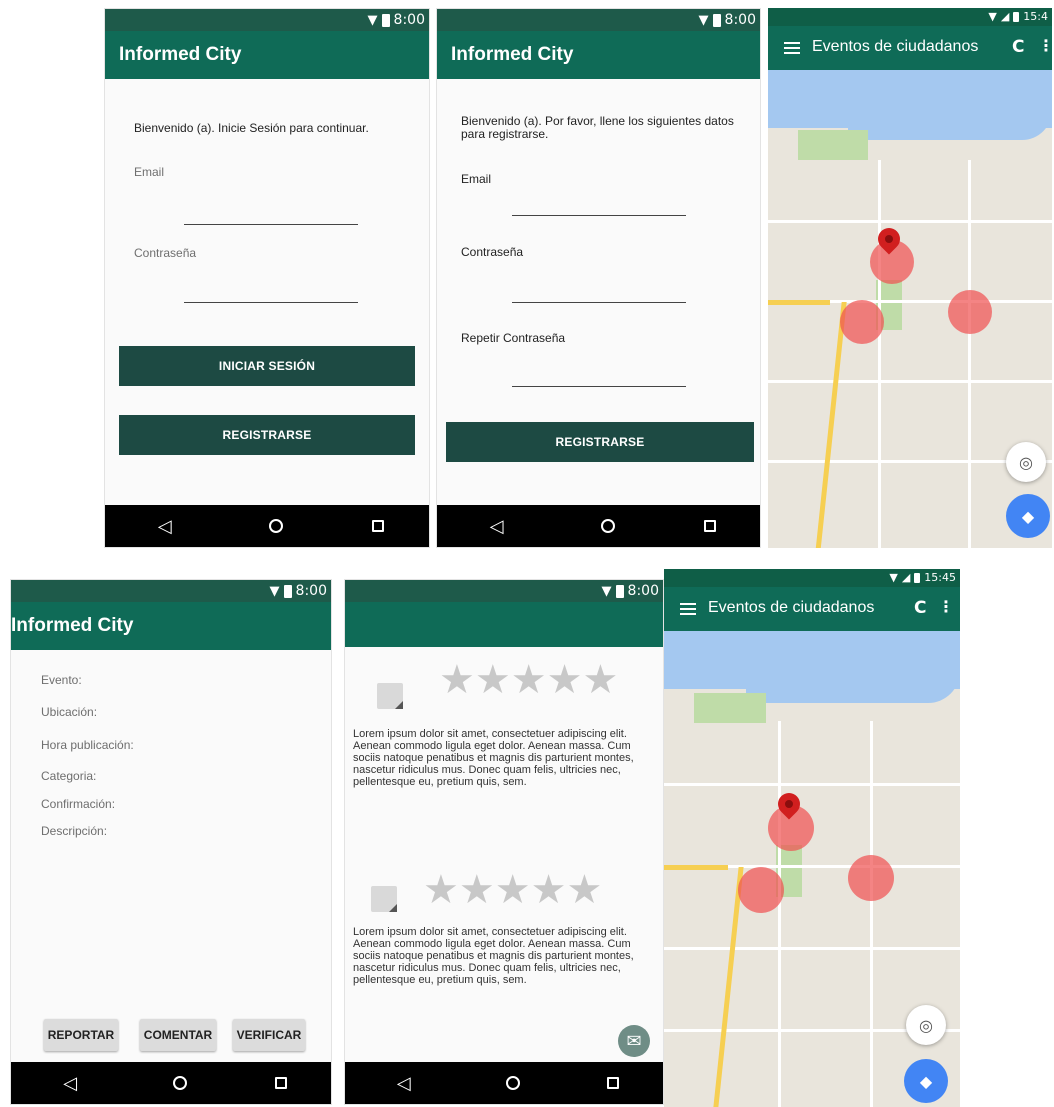 The height and width of the screenshot is (1107, 1054). What do you see at coordinates (81, 1035) in the screenshot?
I see `report-button: REPORTAR` at bounding box center [81, 1035].